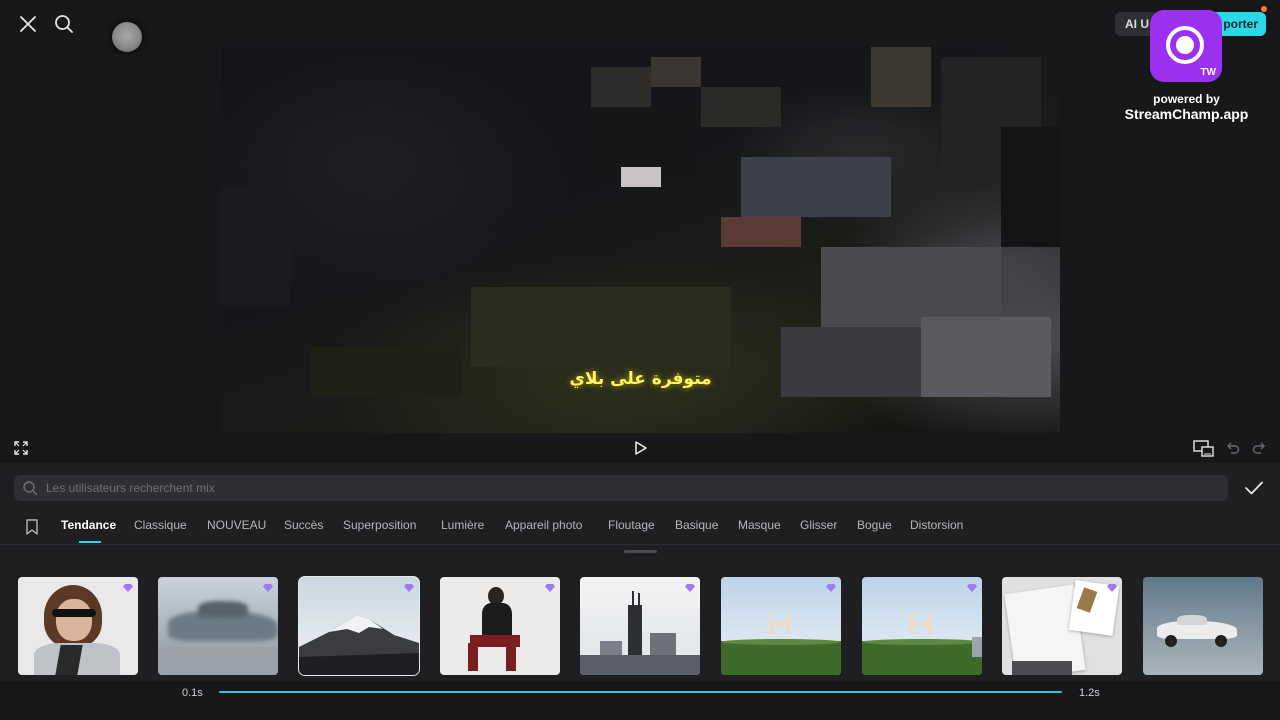 This screenshot has width=1280, height=720. Describe the element at coordinates (641, 448) in the screenshot. I see `play-icon` at that location.